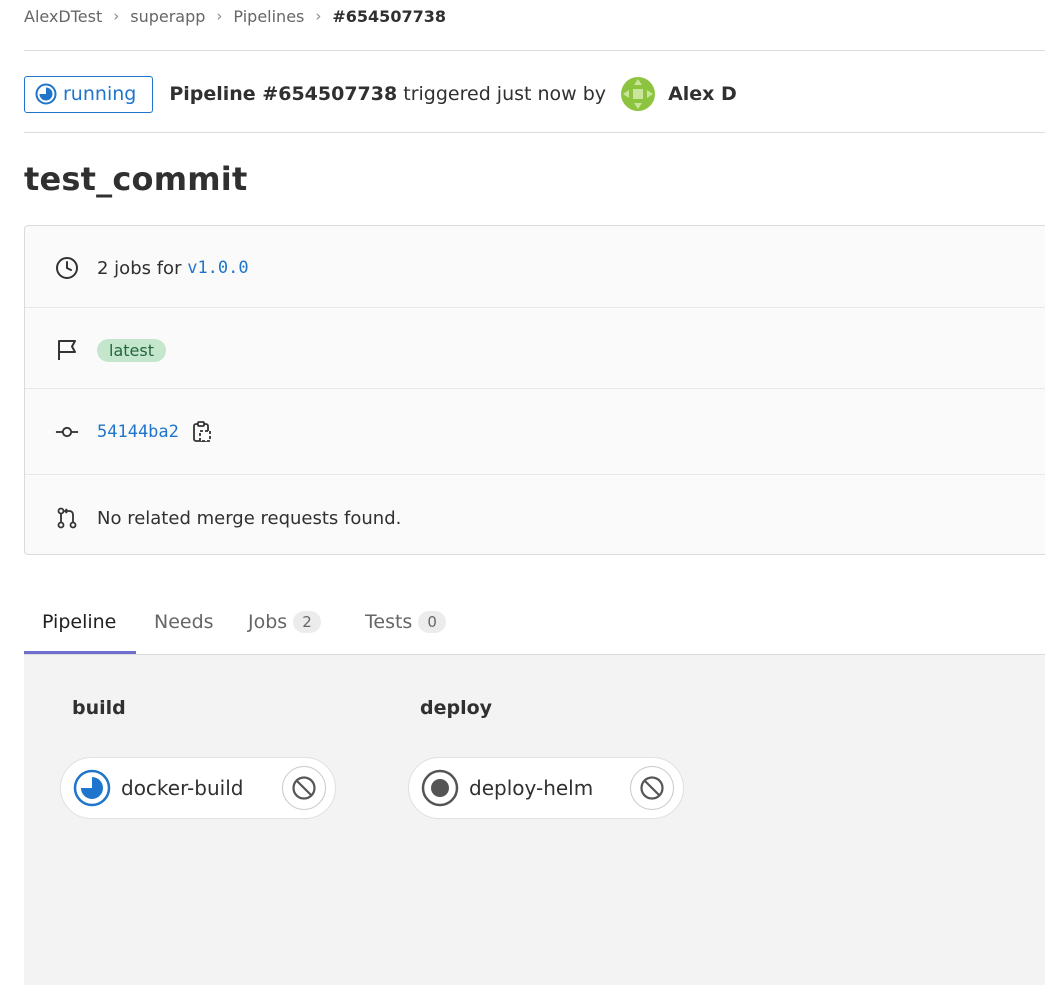 The height and width of the screenshot is (985, 1045). What do you see at coordinates (67, 350) in the screenshot?
I see `flag-icon` at bounding box center [67, 350].